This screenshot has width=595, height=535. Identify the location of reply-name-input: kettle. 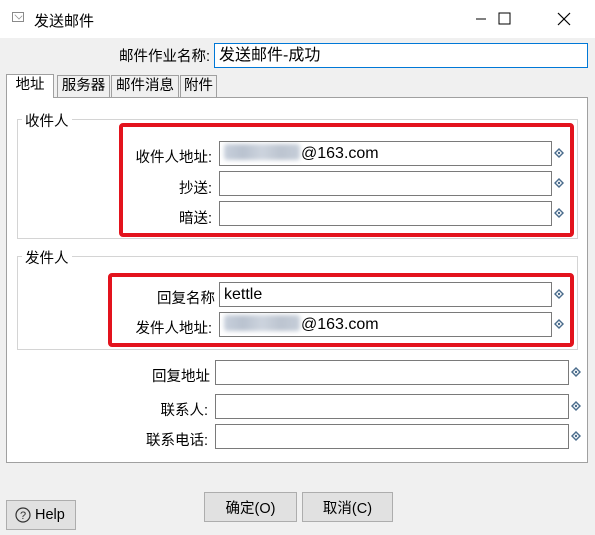
(385, 294).